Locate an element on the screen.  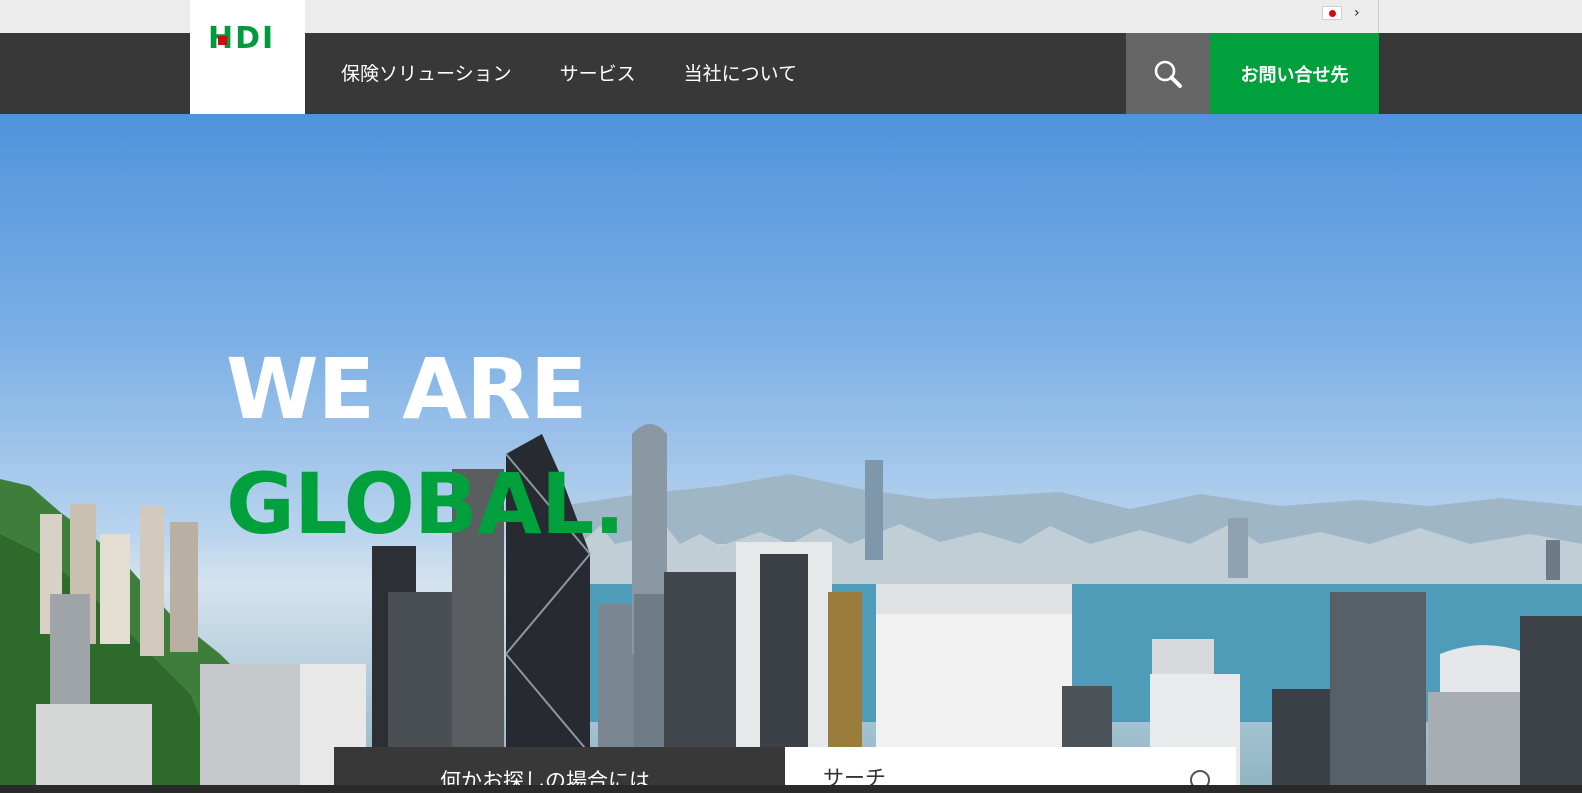
search-panel is located at coordinates (1010, 767).